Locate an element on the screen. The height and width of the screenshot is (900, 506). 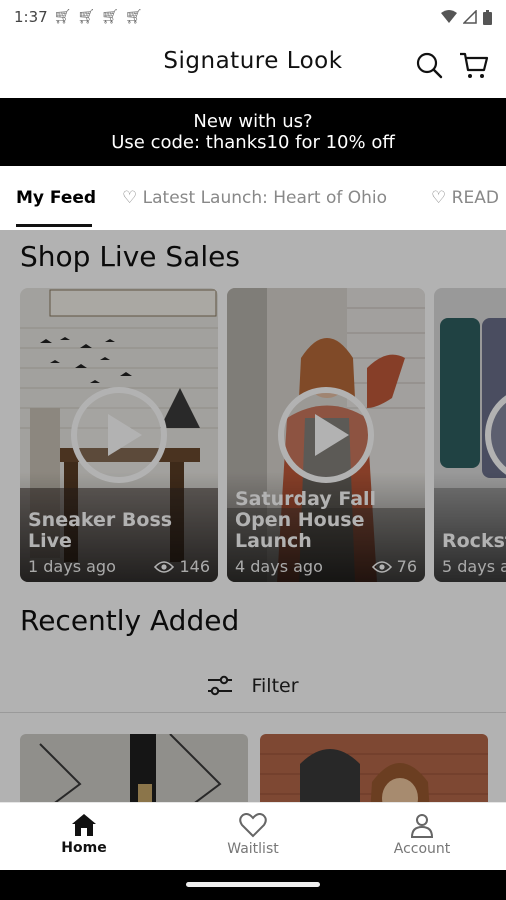
search-icon is located at coordinates (429, 65).